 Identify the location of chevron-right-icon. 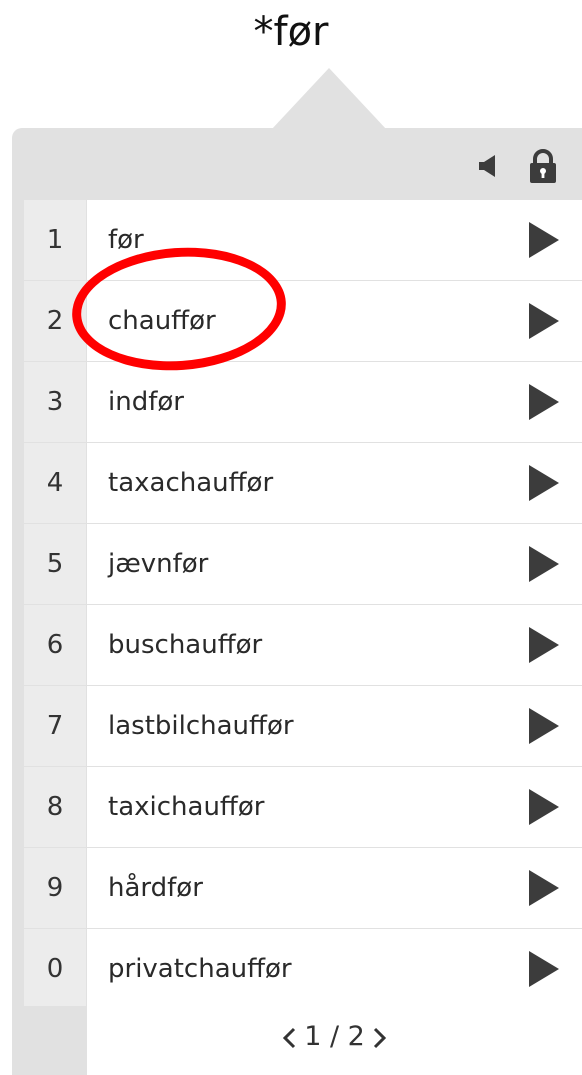
(380, 1038).